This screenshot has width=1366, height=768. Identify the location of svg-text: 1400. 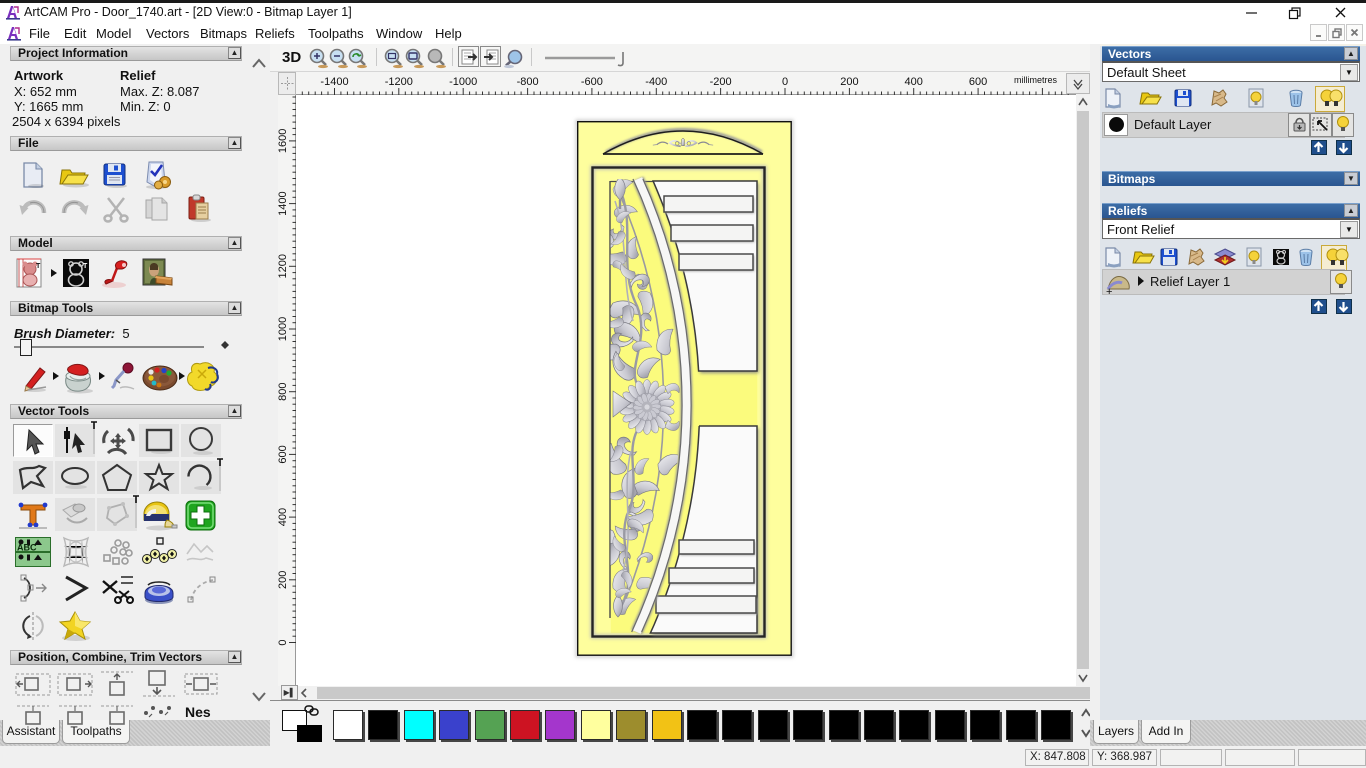
(283, 203).